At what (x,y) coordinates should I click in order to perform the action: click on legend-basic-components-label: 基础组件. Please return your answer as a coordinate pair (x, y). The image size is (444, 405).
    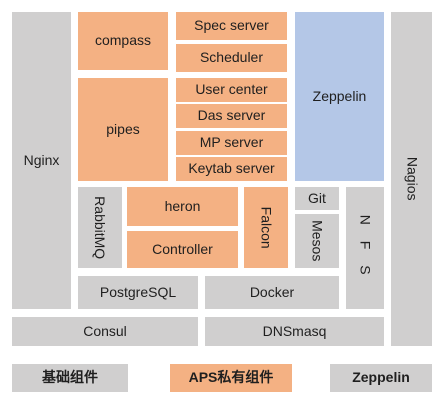
    Looking at the image, I should click on (70, 377).